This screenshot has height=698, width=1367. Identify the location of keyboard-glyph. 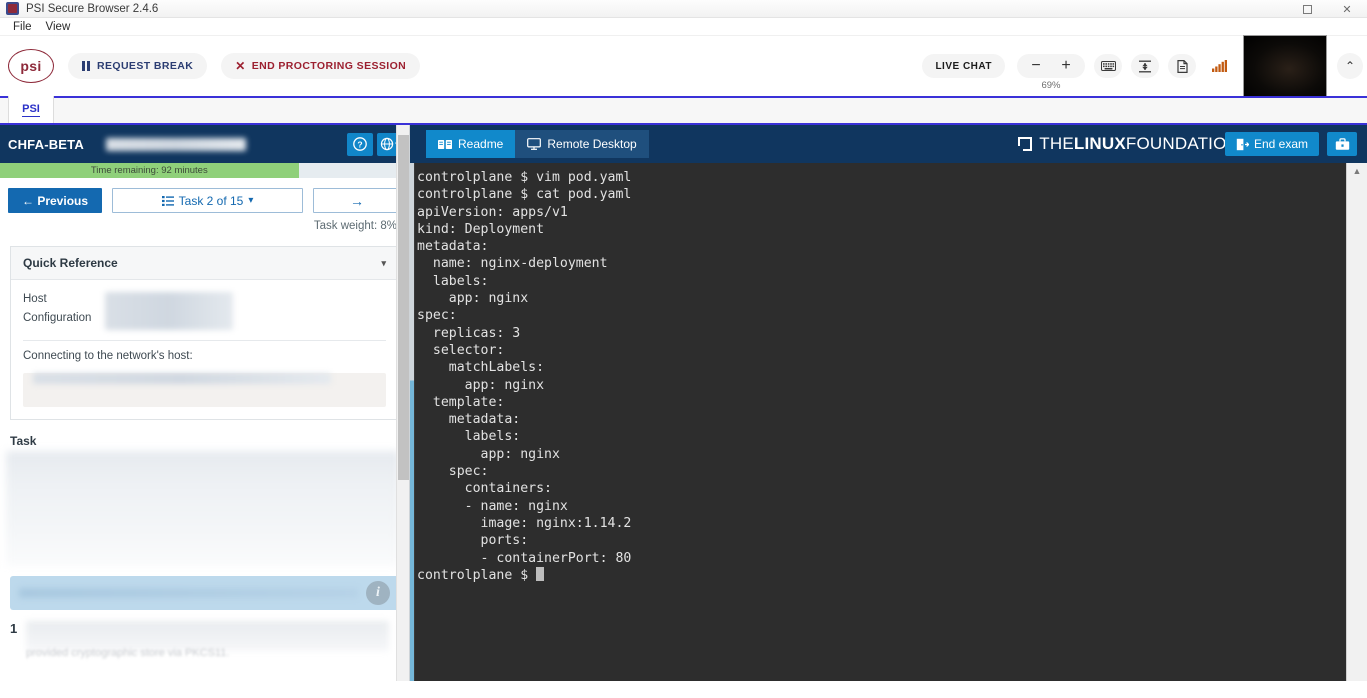
(1108, 66).